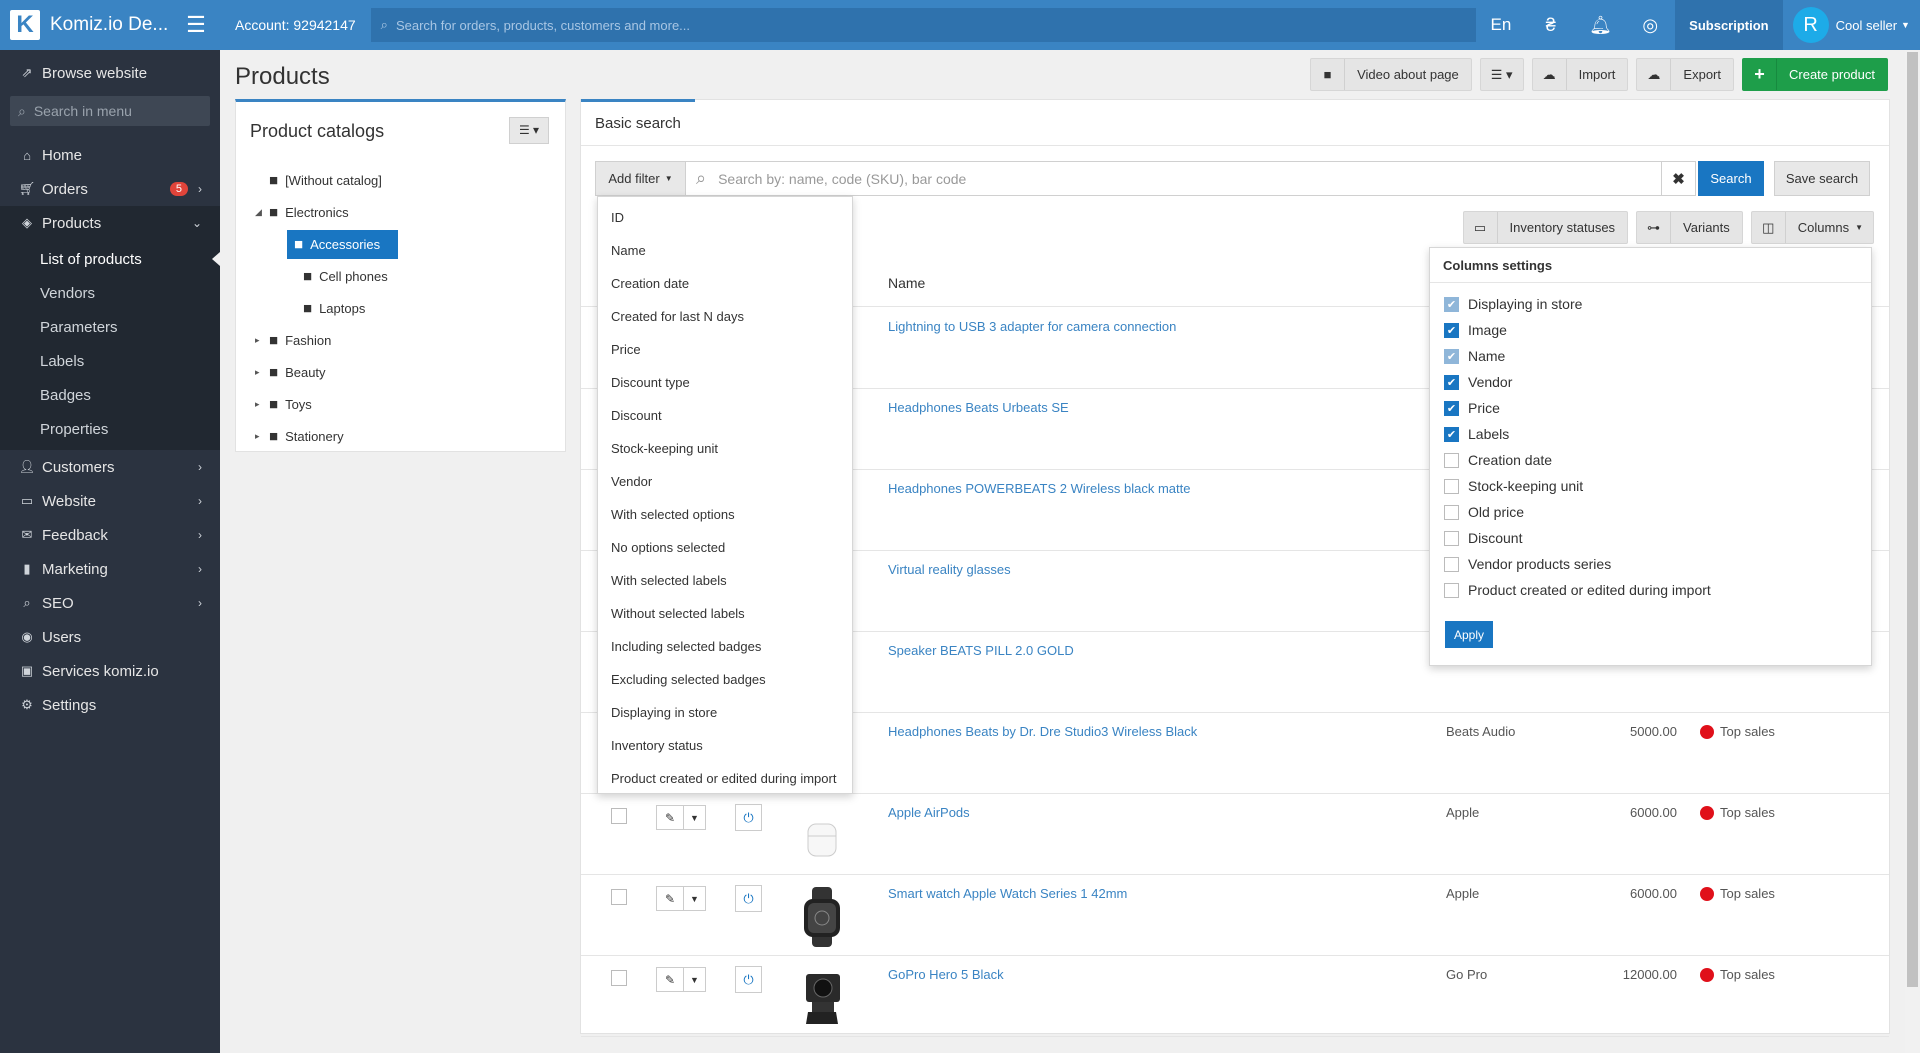 This screenshot has height=1053, width=1920. Describe the element at coordinates (981, 650) in the screenshot. I see `product-name-link: Speaker BEATS PILL 2.0 GOLD` at that location.